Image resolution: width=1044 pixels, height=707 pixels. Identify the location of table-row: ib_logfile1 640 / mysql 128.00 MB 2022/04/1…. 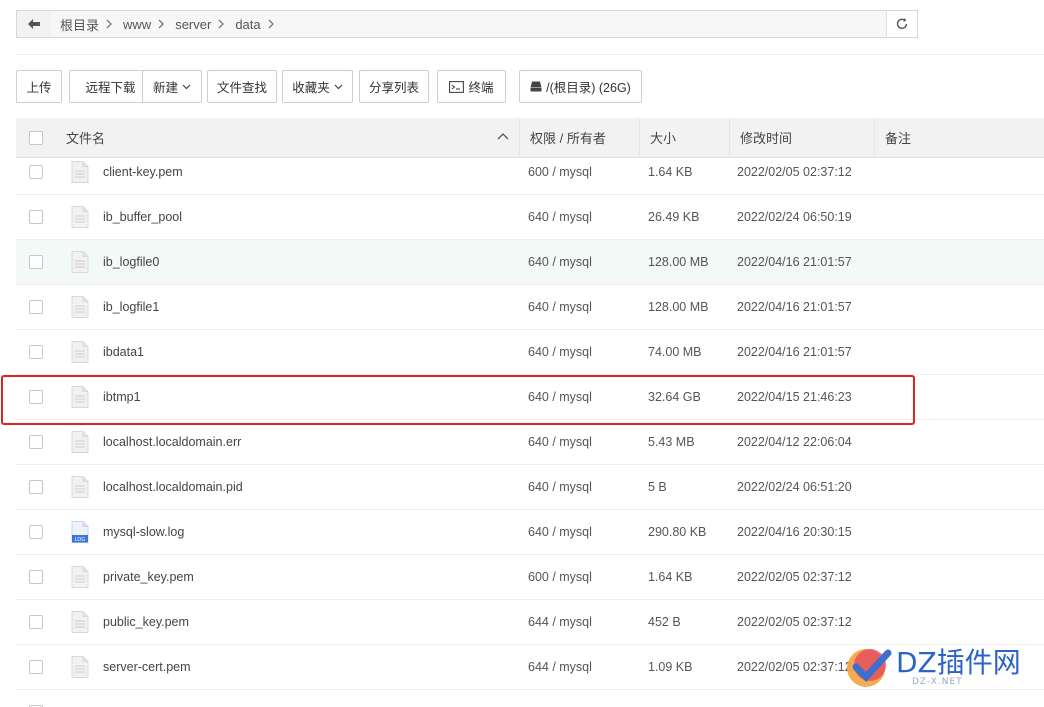
(530, 307).